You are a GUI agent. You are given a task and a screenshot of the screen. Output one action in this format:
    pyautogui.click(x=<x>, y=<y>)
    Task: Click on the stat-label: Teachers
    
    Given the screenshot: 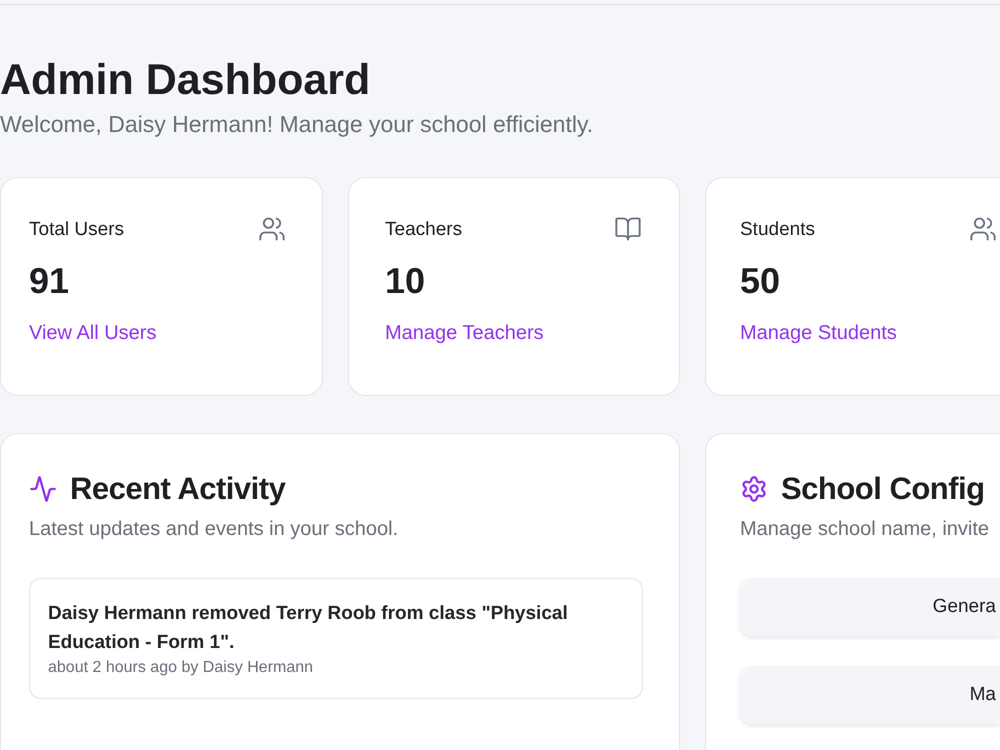 What is the action you would take?
    pyautogui.click(x=423, y=230)
    